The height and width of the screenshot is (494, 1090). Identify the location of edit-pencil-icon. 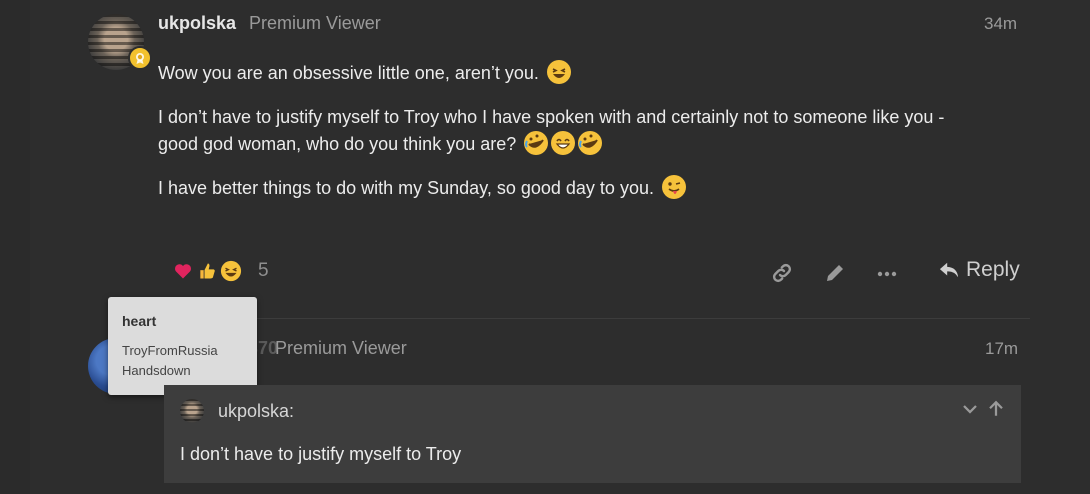
(835, 273).